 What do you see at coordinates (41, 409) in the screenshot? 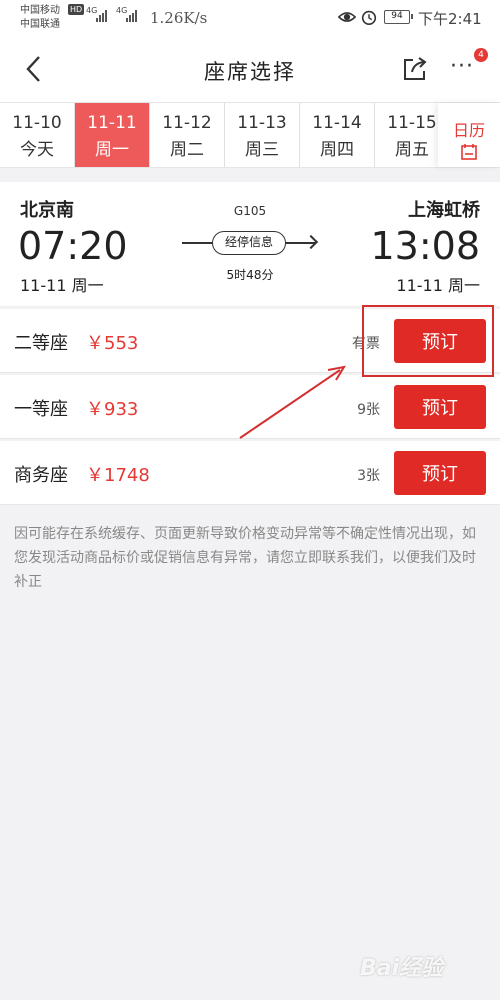
I see `seat-name: 一等座` at bounding box center [41, 409].